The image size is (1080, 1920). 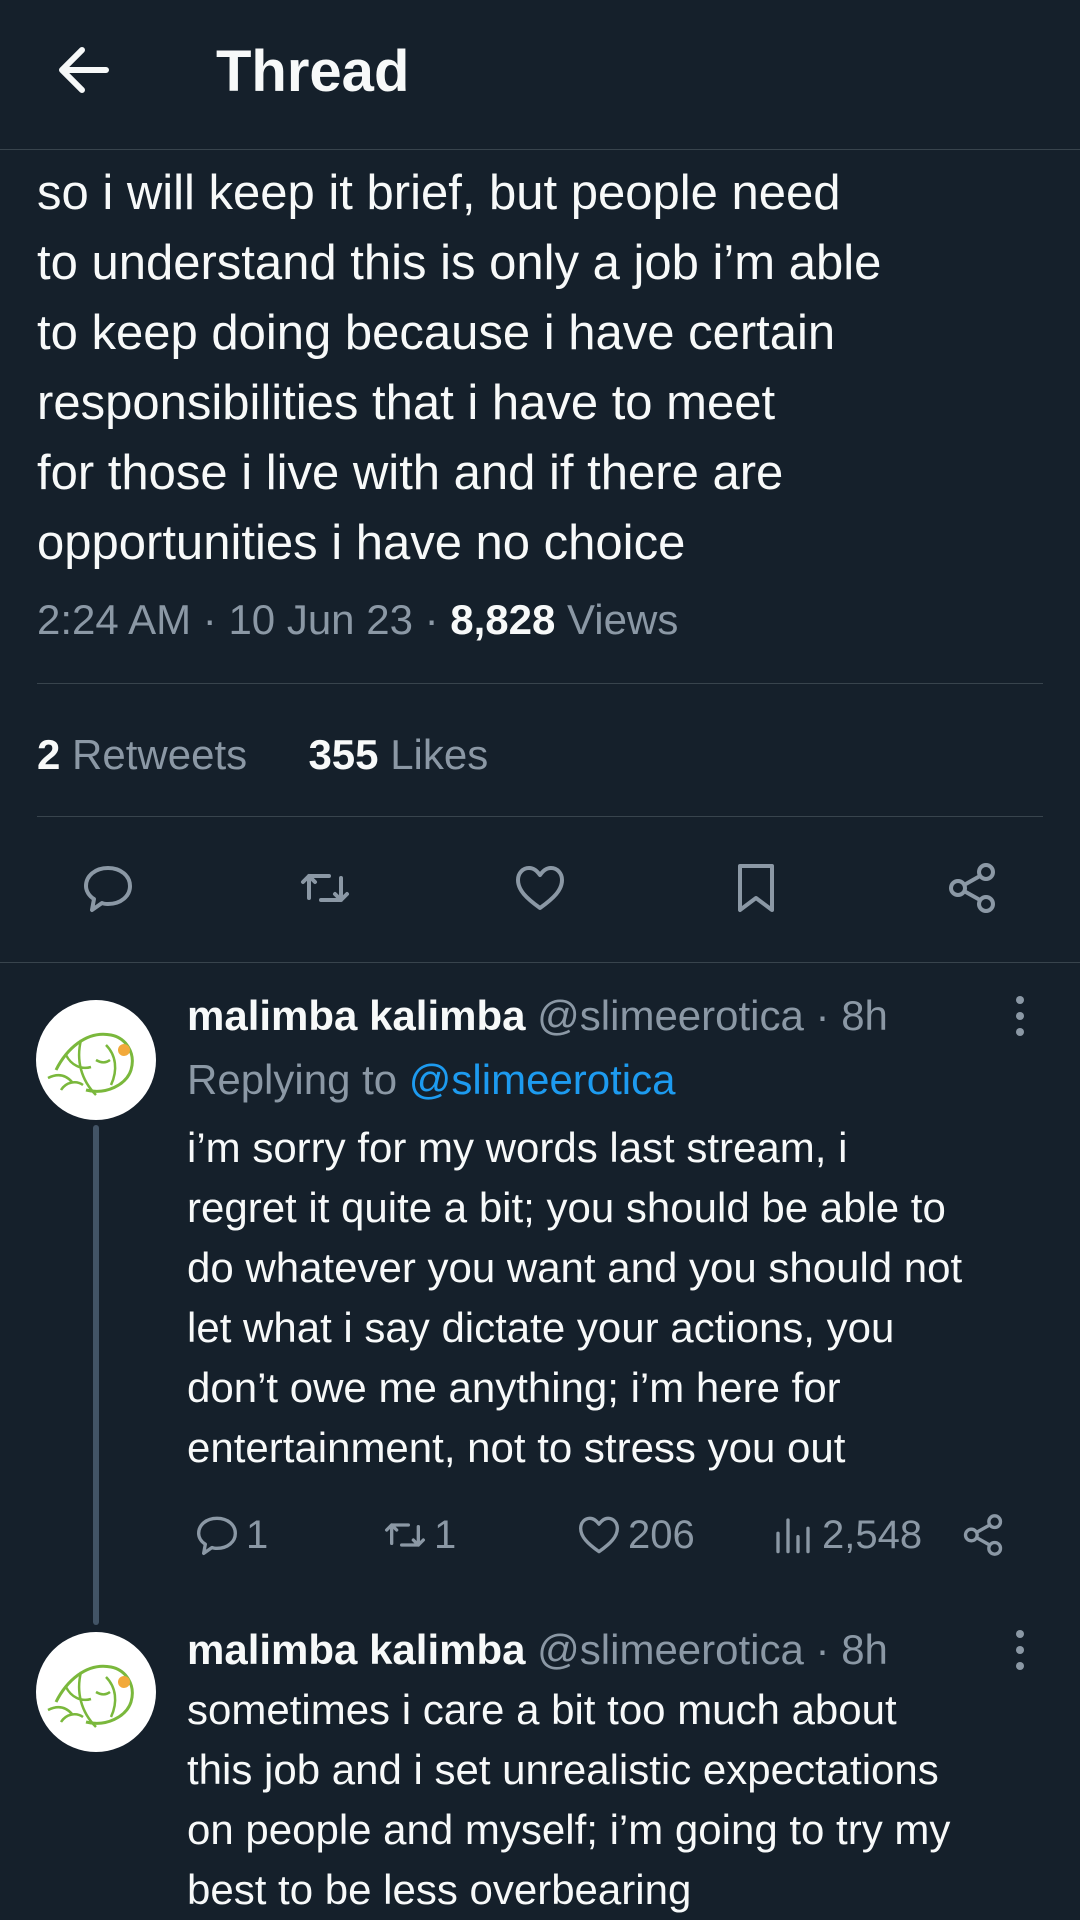 I want to click on back-button, so click(x=84, y=70).